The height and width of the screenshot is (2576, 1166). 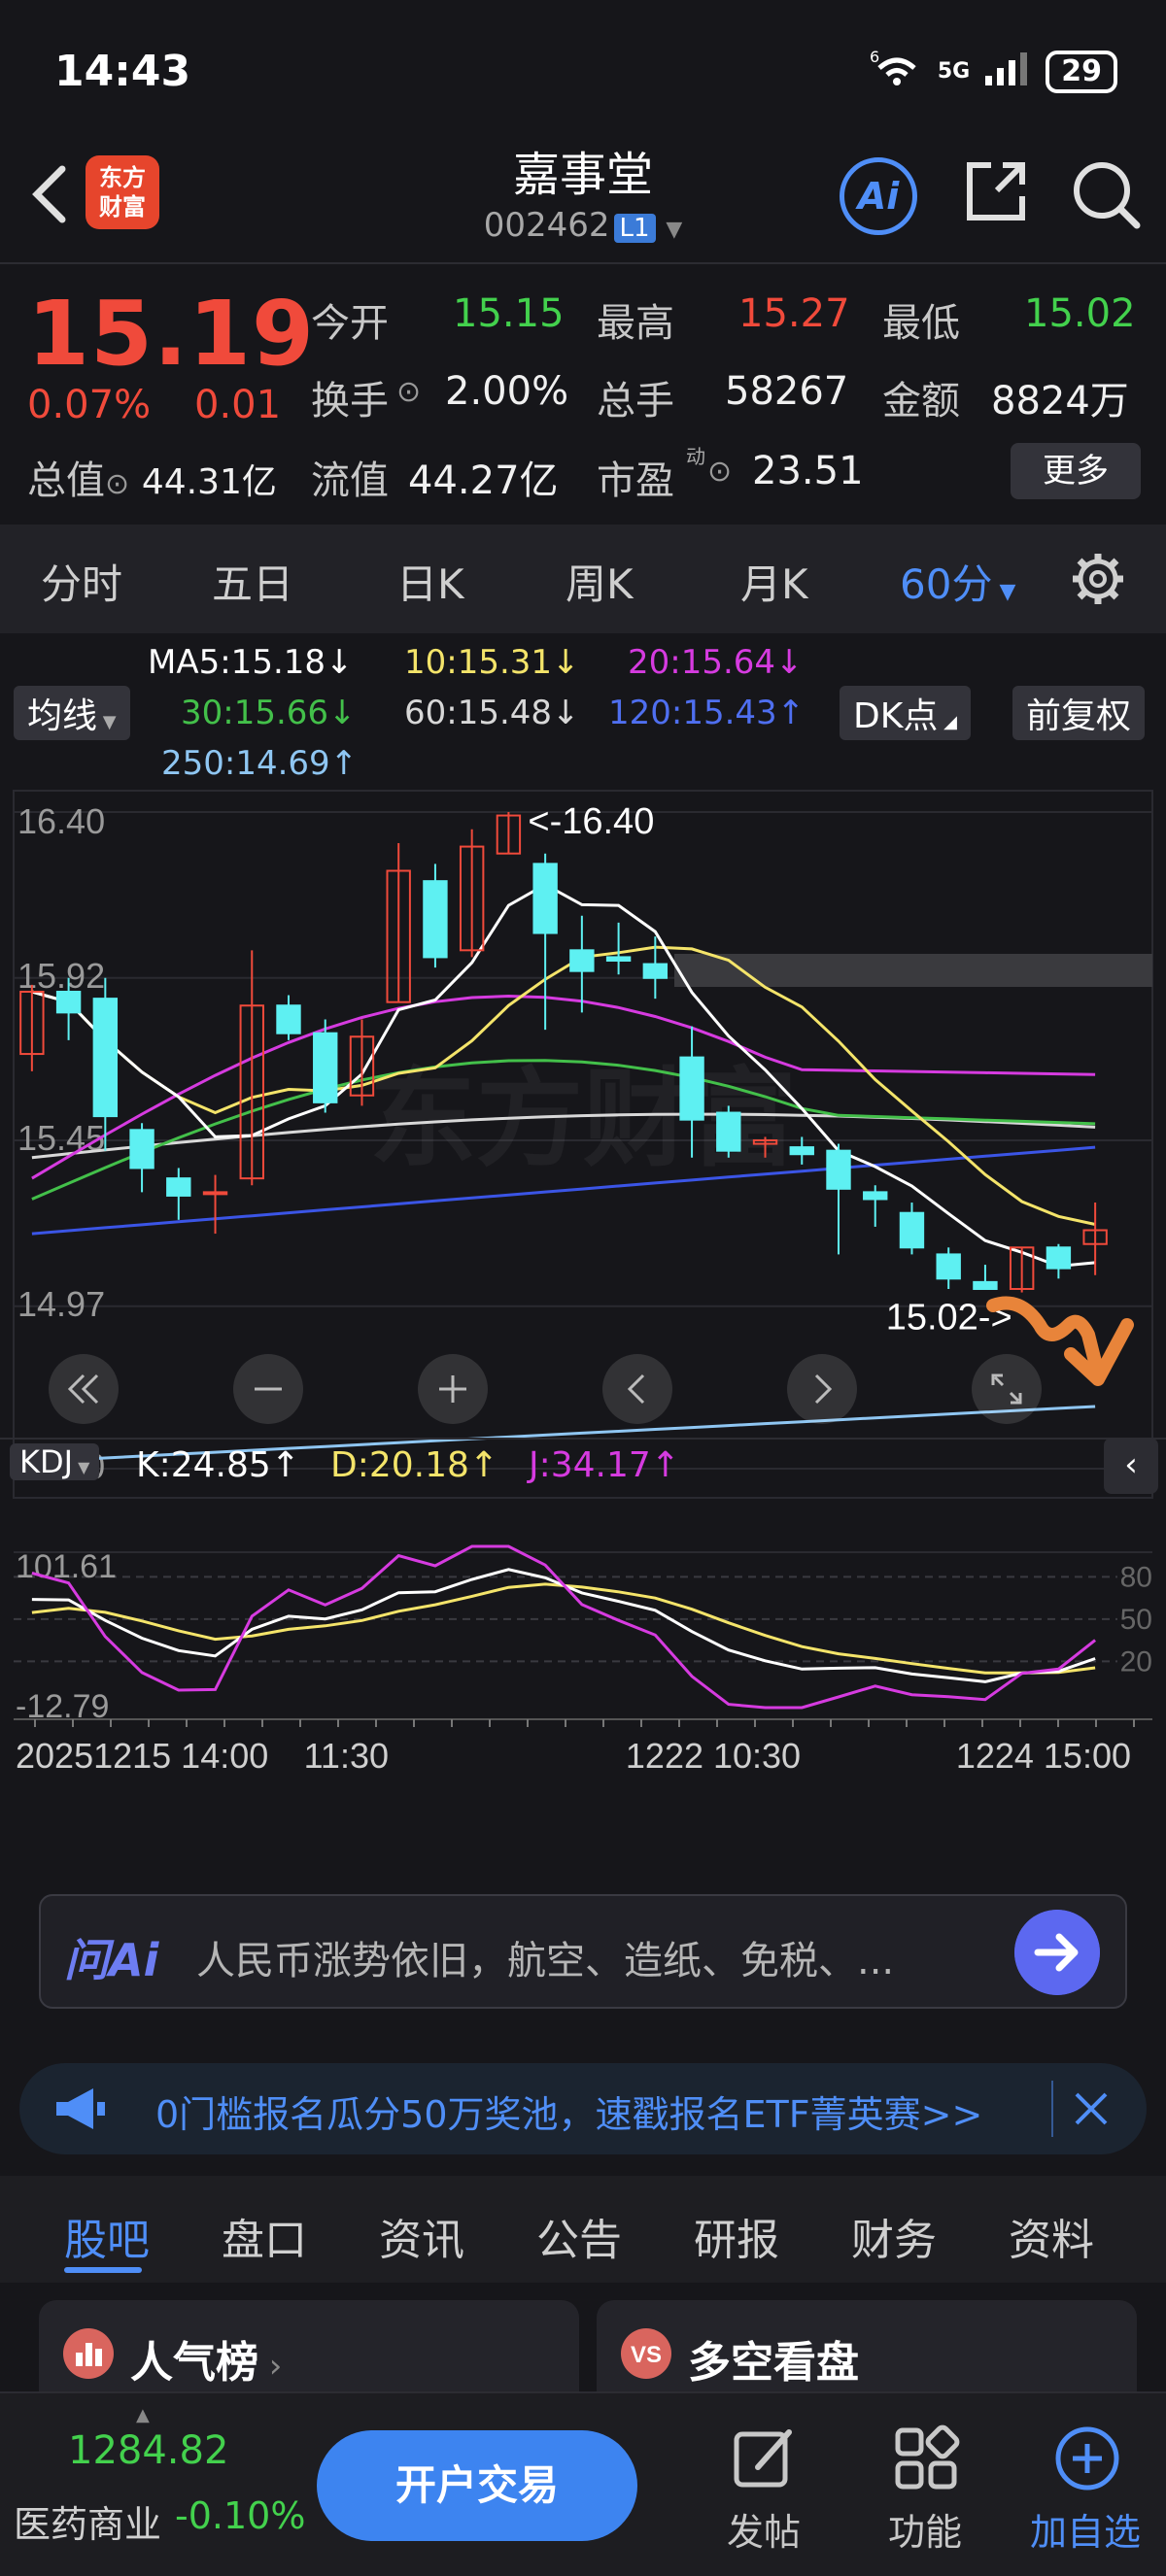 What do you see at coordinates (1087, 2458) in the screenshot?
I see `add-watchlist-icon` at bounding box center [1087, 2458].